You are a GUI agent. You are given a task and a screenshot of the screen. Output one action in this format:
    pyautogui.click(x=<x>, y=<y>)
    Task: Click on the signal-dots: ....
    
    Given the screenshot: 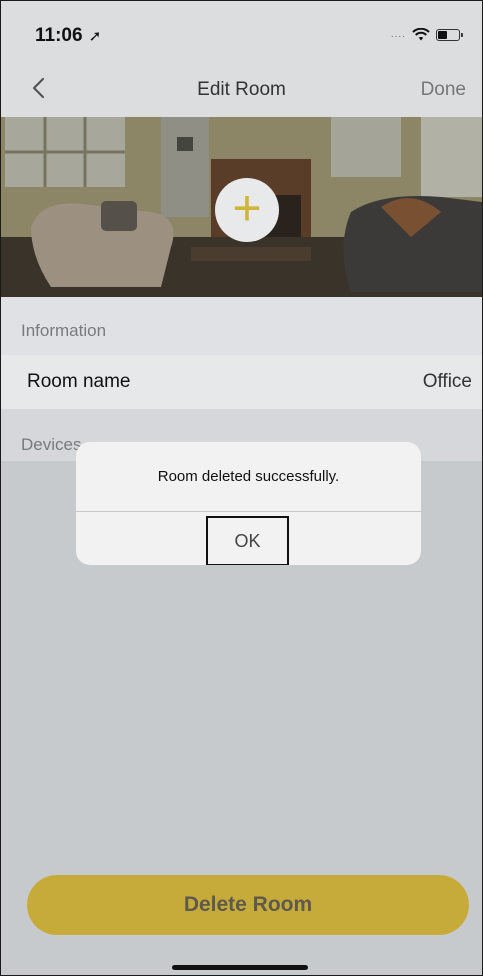 What is the action you would take?
    pyautogui.click(x=398, y=34)
    